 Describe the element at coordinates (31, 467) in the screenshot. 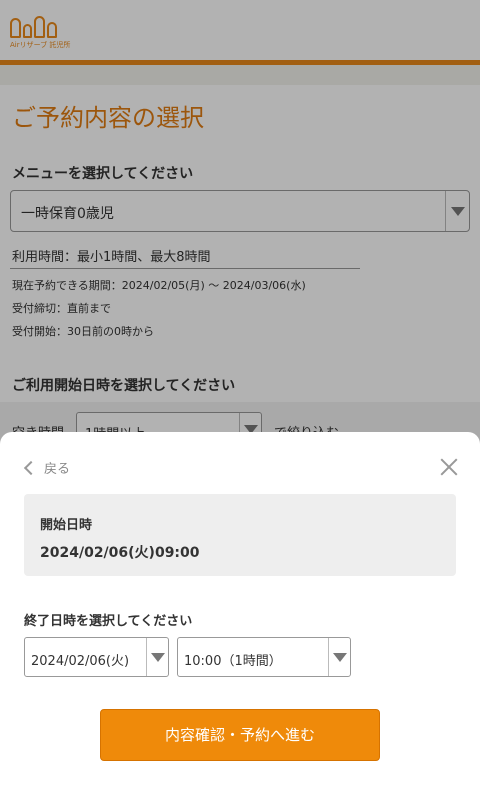

I see `chevron-left-icon` at that location.